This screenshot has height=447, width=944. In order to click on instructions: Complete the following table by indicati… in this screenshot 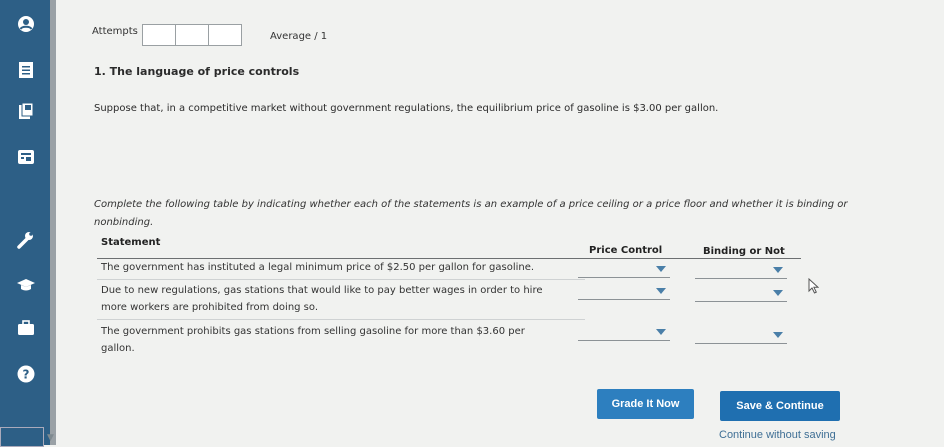, I will do `click(471, 213)`.